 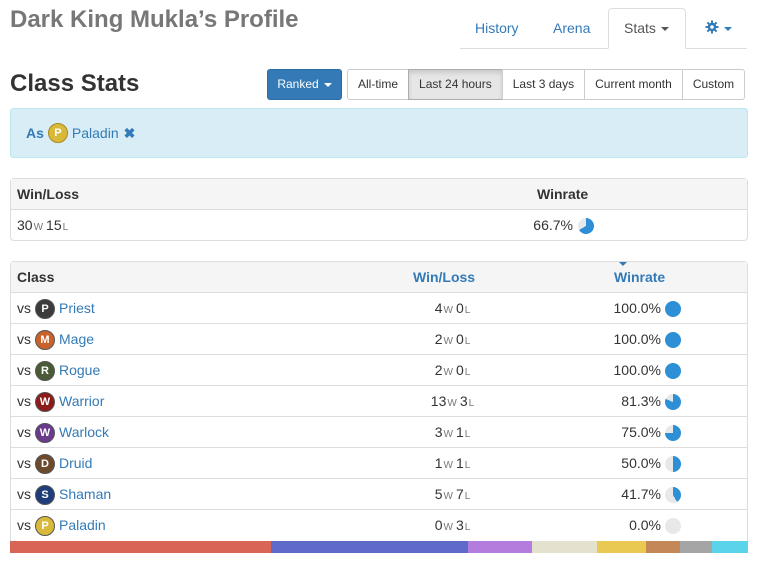 What do you see at coordinates (378, 84) in the screenshot?
I see `time-range-all-time: All-time` at bounding box center [378, 84].